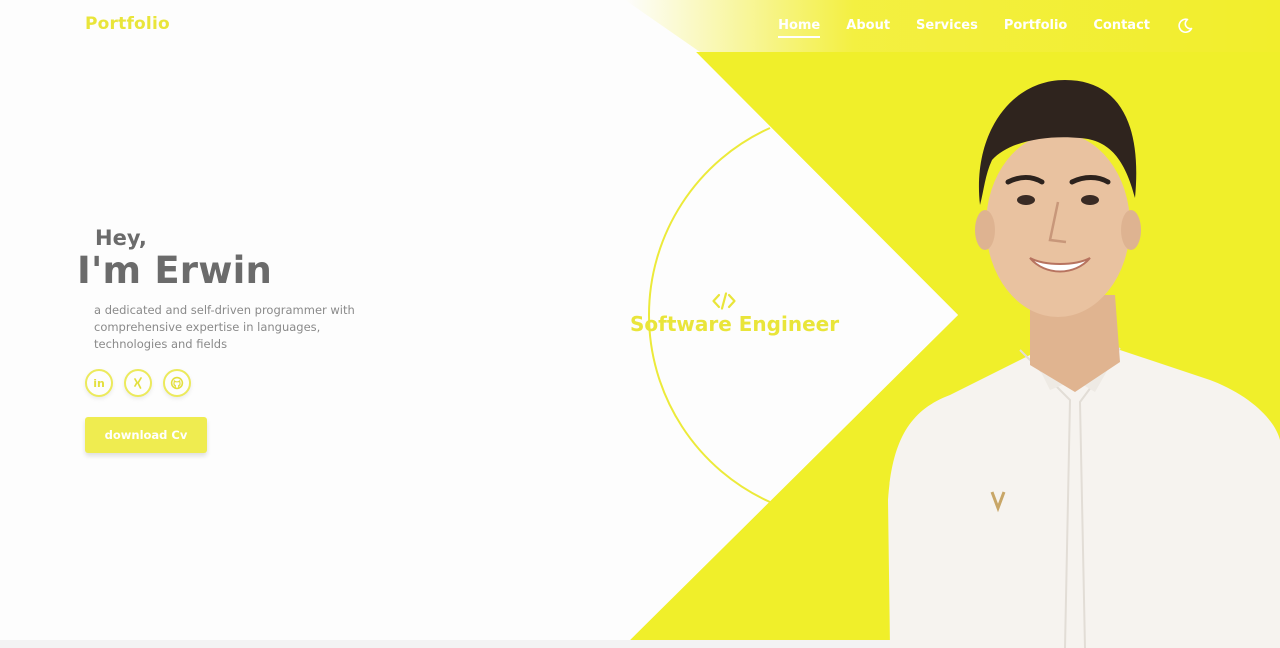  Describe the element at coordinates (1036, 26) in the screenshot. I see `nav-item-portfolio: Portfolio` at that location.